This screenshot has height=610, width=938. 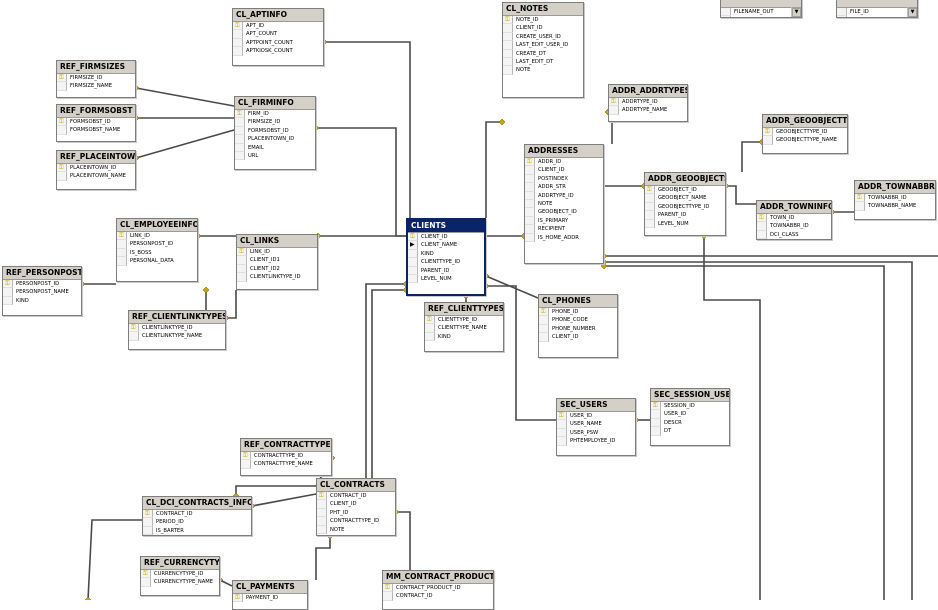 I want to click on column-row: POSTINDEX, so click(x=564, y=179).